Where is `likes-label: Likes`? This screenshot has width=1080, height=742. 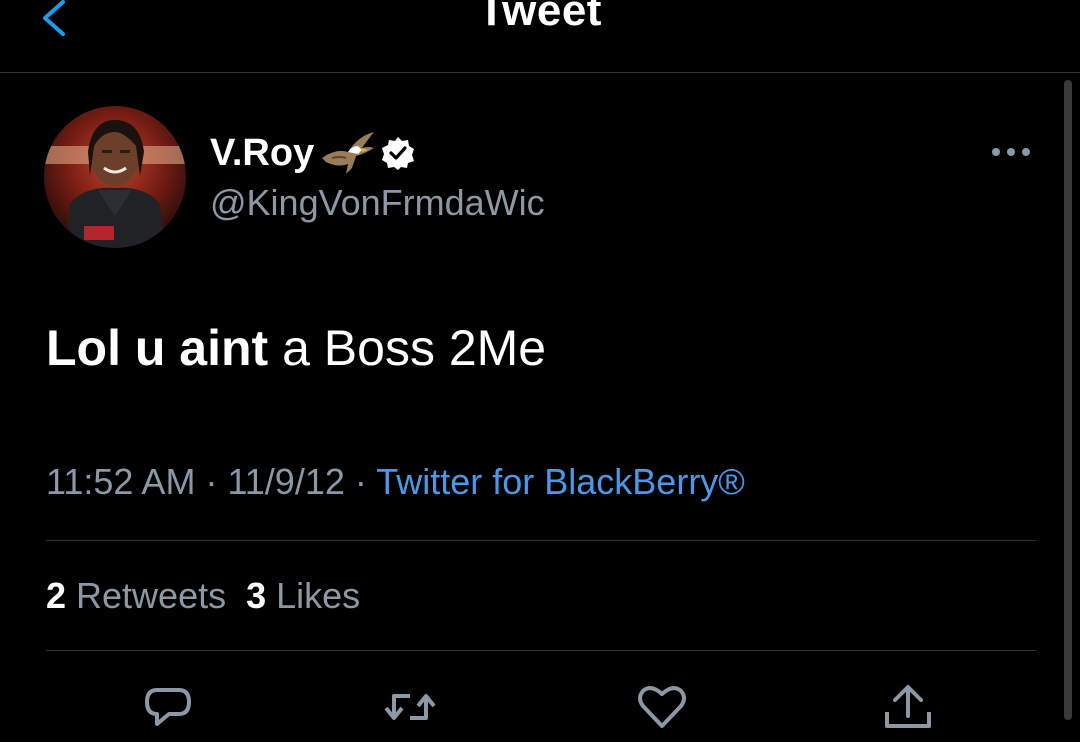 likes-label: Likes is located at coordinates (313, 595).